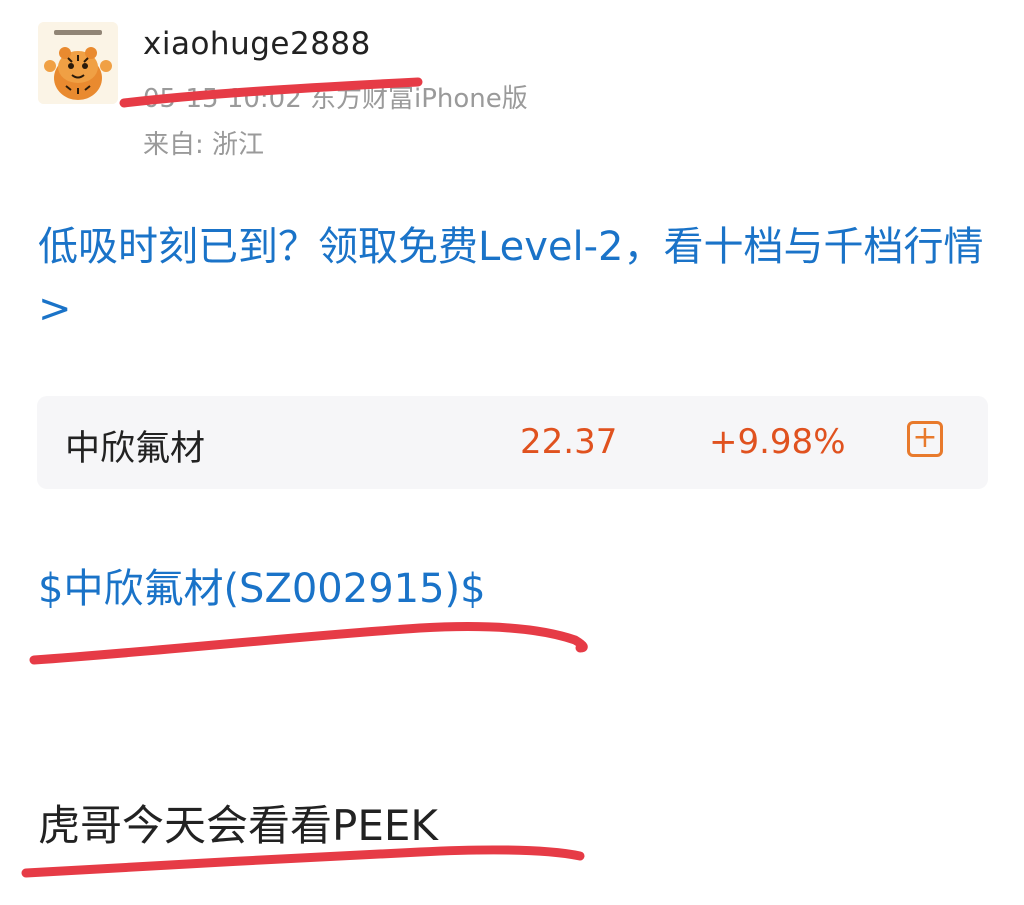  I want to click on stock-change: +9.98%, so click(777, 442).